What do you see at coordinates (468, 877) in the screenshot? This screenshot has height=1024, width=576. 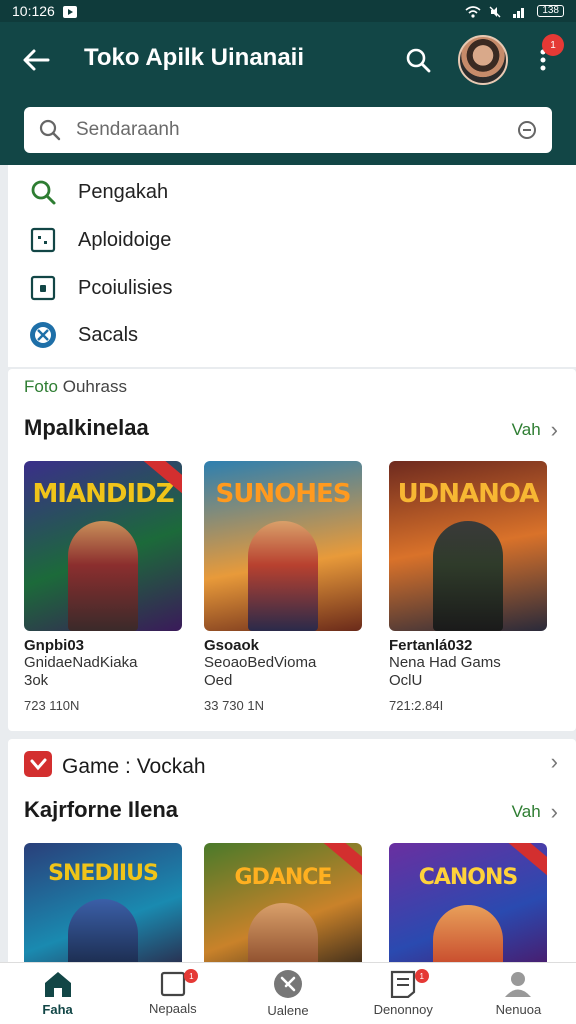 I see `game-logo-text: CANONS` at bounding box center [468, 877].